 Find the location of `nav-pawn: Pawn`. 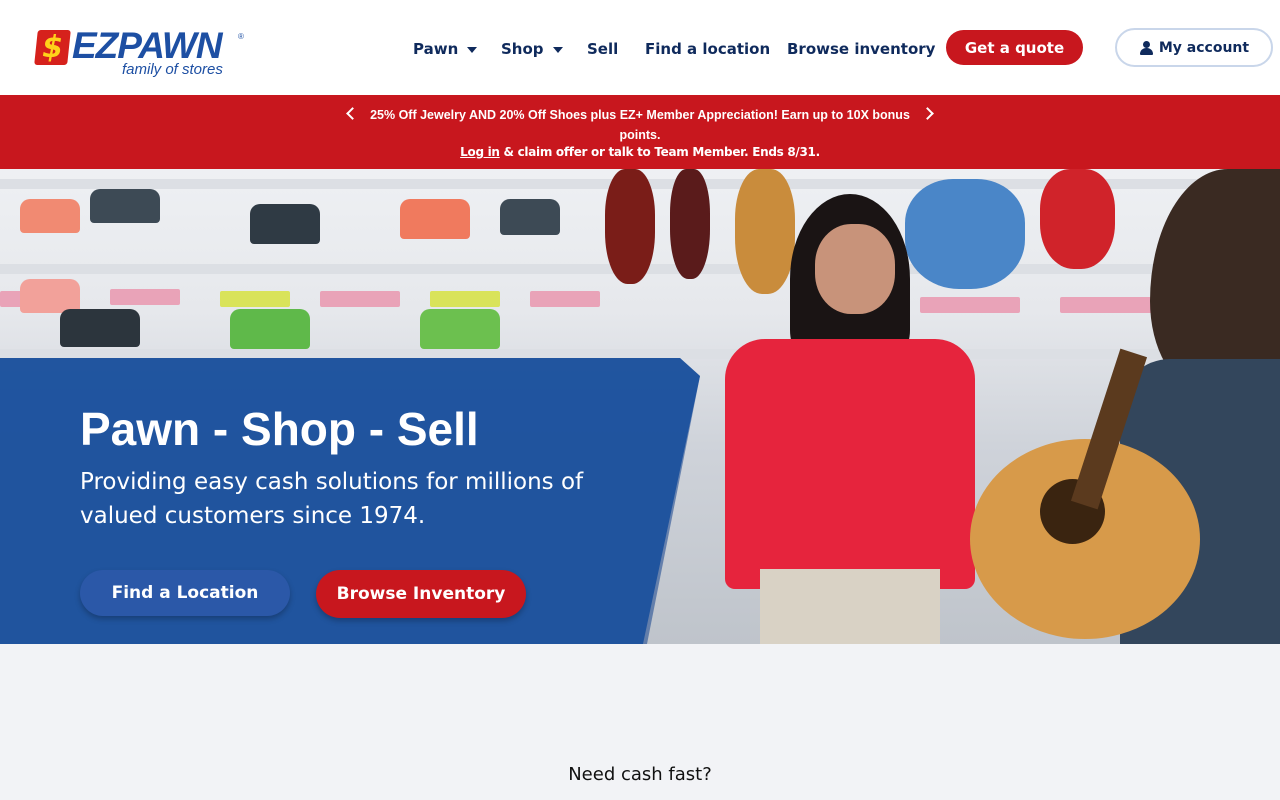

nav-pawn: Pawn is located at coordinates (445, 49).